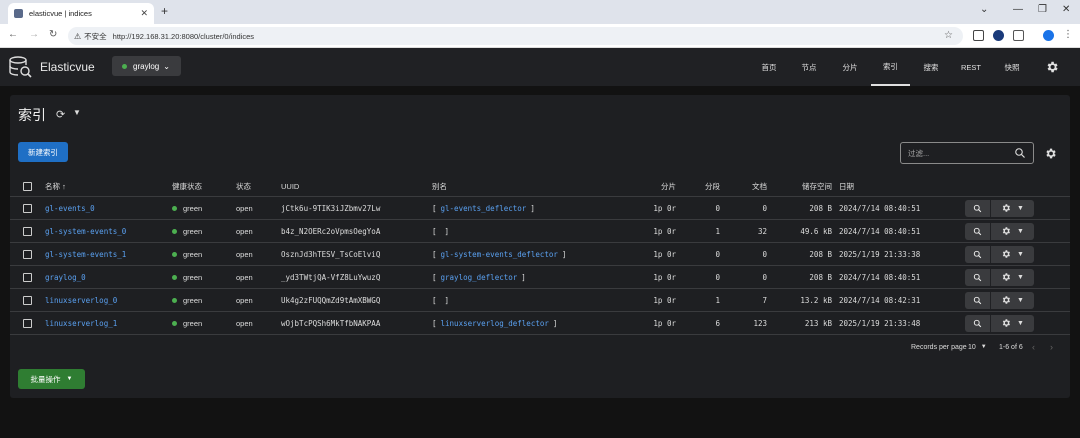 This screenshot has width=1080, height=438. Describe the element at coordinates (146, 66) in the screenshot. I see `cluster-select-button: graylog ⌄` at that location.